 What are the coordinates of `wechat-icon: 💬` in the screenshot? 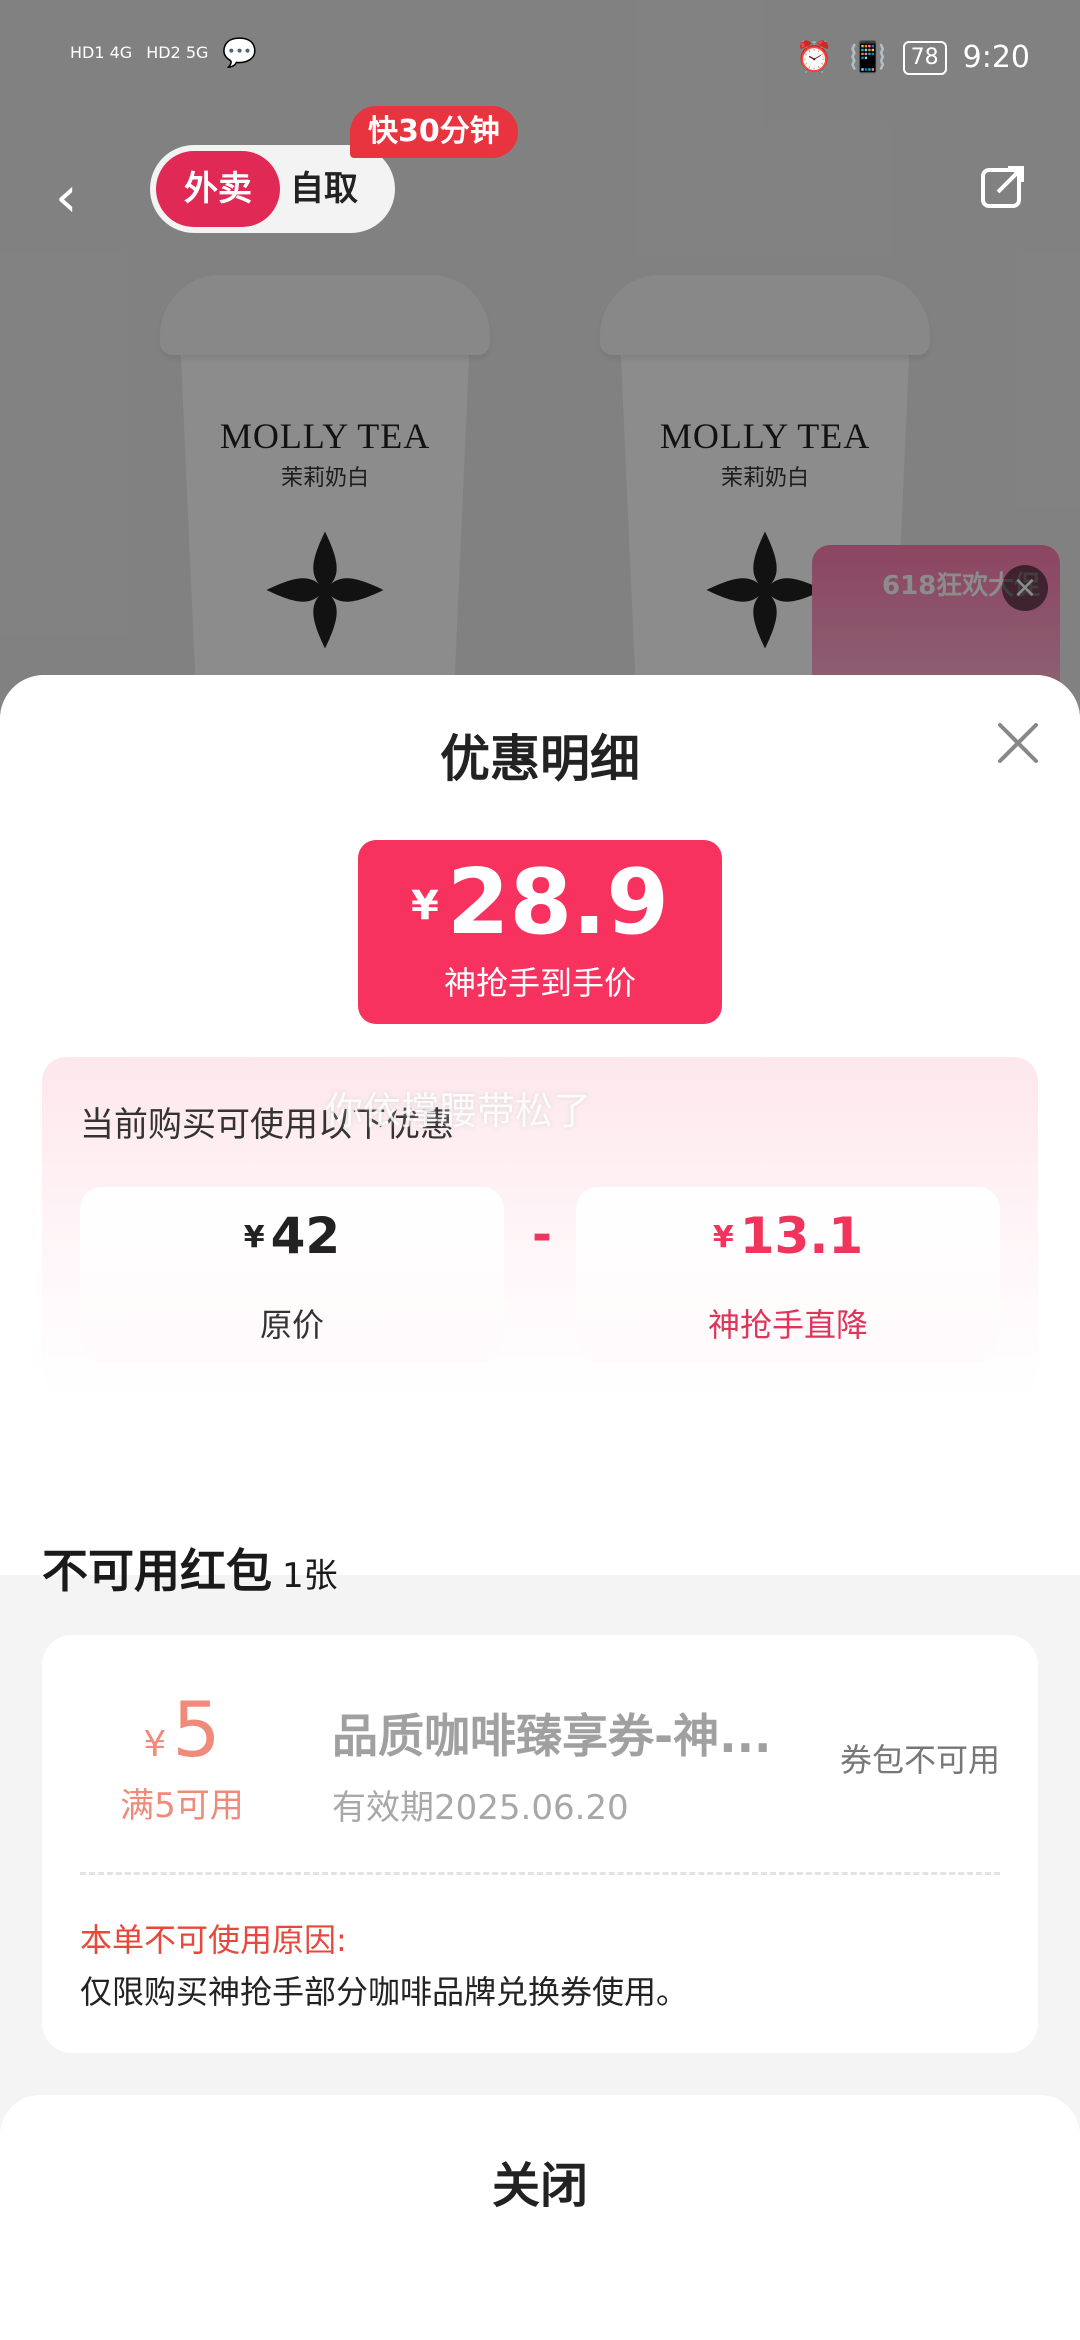 It's located at (240, 52).